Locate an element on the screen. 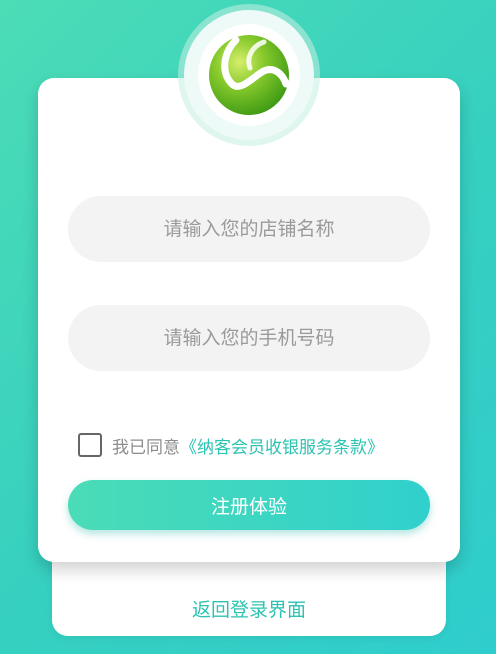 This screenshot has width=496, height=654. logo-badge is located at coordinates (249, 75).